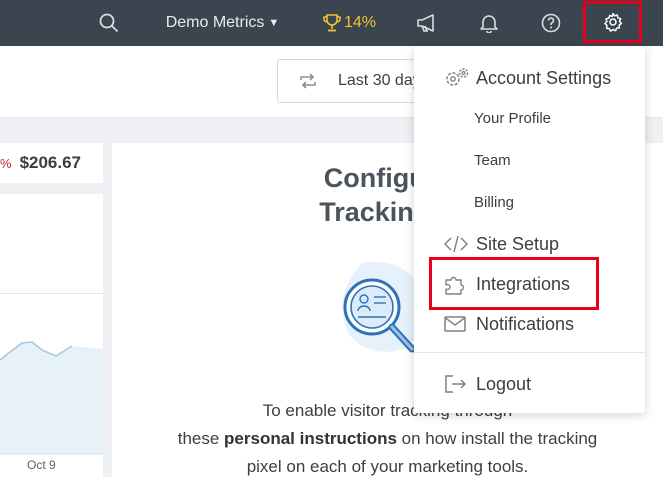 The image size is (663, 477). I want to click on menu-item-team: Team, so click(529, 160).